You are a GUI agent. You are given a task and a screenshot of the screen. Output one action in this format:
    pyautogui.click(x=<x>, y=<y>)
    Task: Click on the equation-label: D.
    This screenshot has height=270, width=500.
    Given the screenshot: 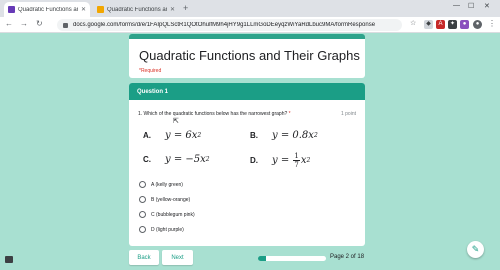 What is the action you would take?
    pyautogui.click(x=254, y=160)
    